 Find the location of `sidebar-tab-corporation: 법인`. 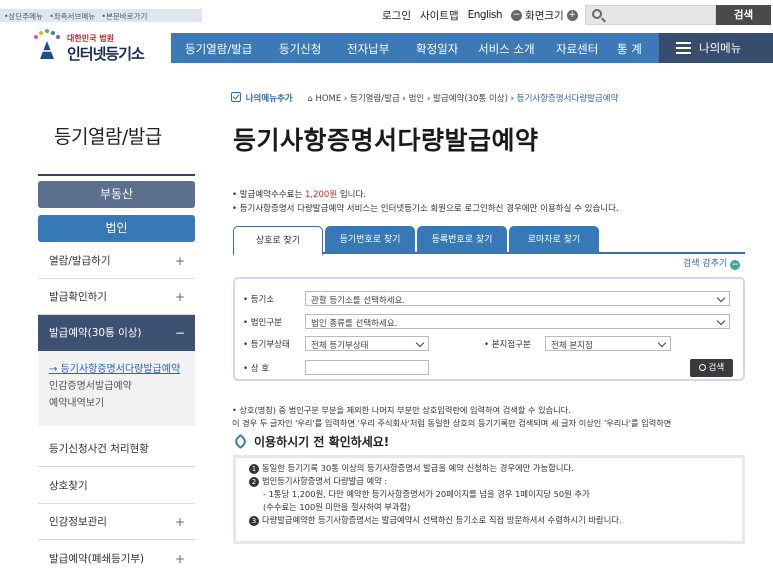

sidebar-tab-corporation: 법인 is located at coordinates (116, 228).